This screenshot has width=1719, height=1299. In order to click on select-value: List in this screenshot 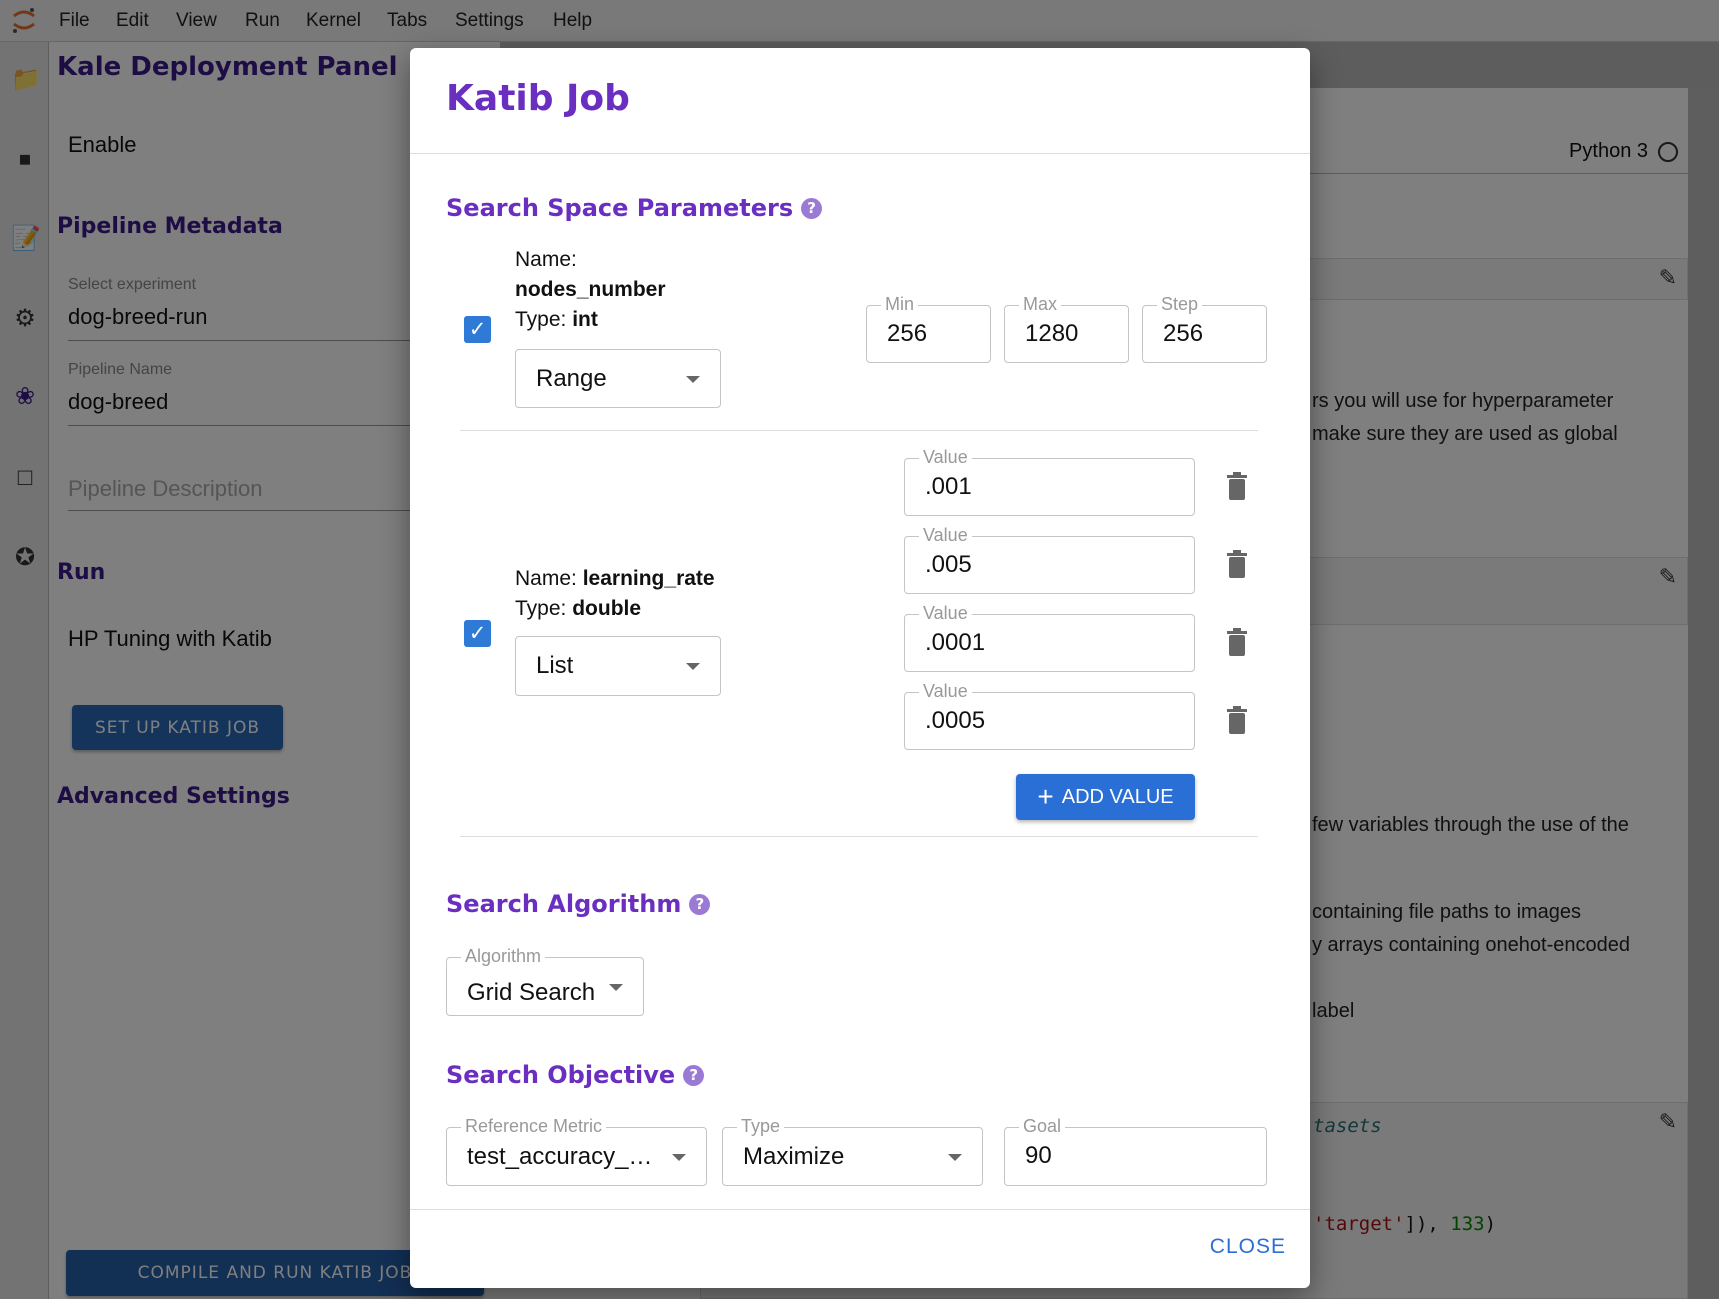, I will do `click(555, 665)`.